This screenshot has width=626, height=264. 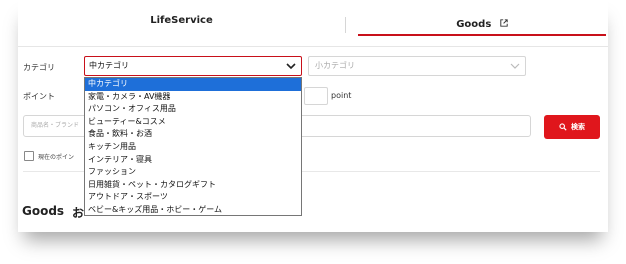 I want to click on goods-section-title-fragment: お, so click(x=78, y=213).